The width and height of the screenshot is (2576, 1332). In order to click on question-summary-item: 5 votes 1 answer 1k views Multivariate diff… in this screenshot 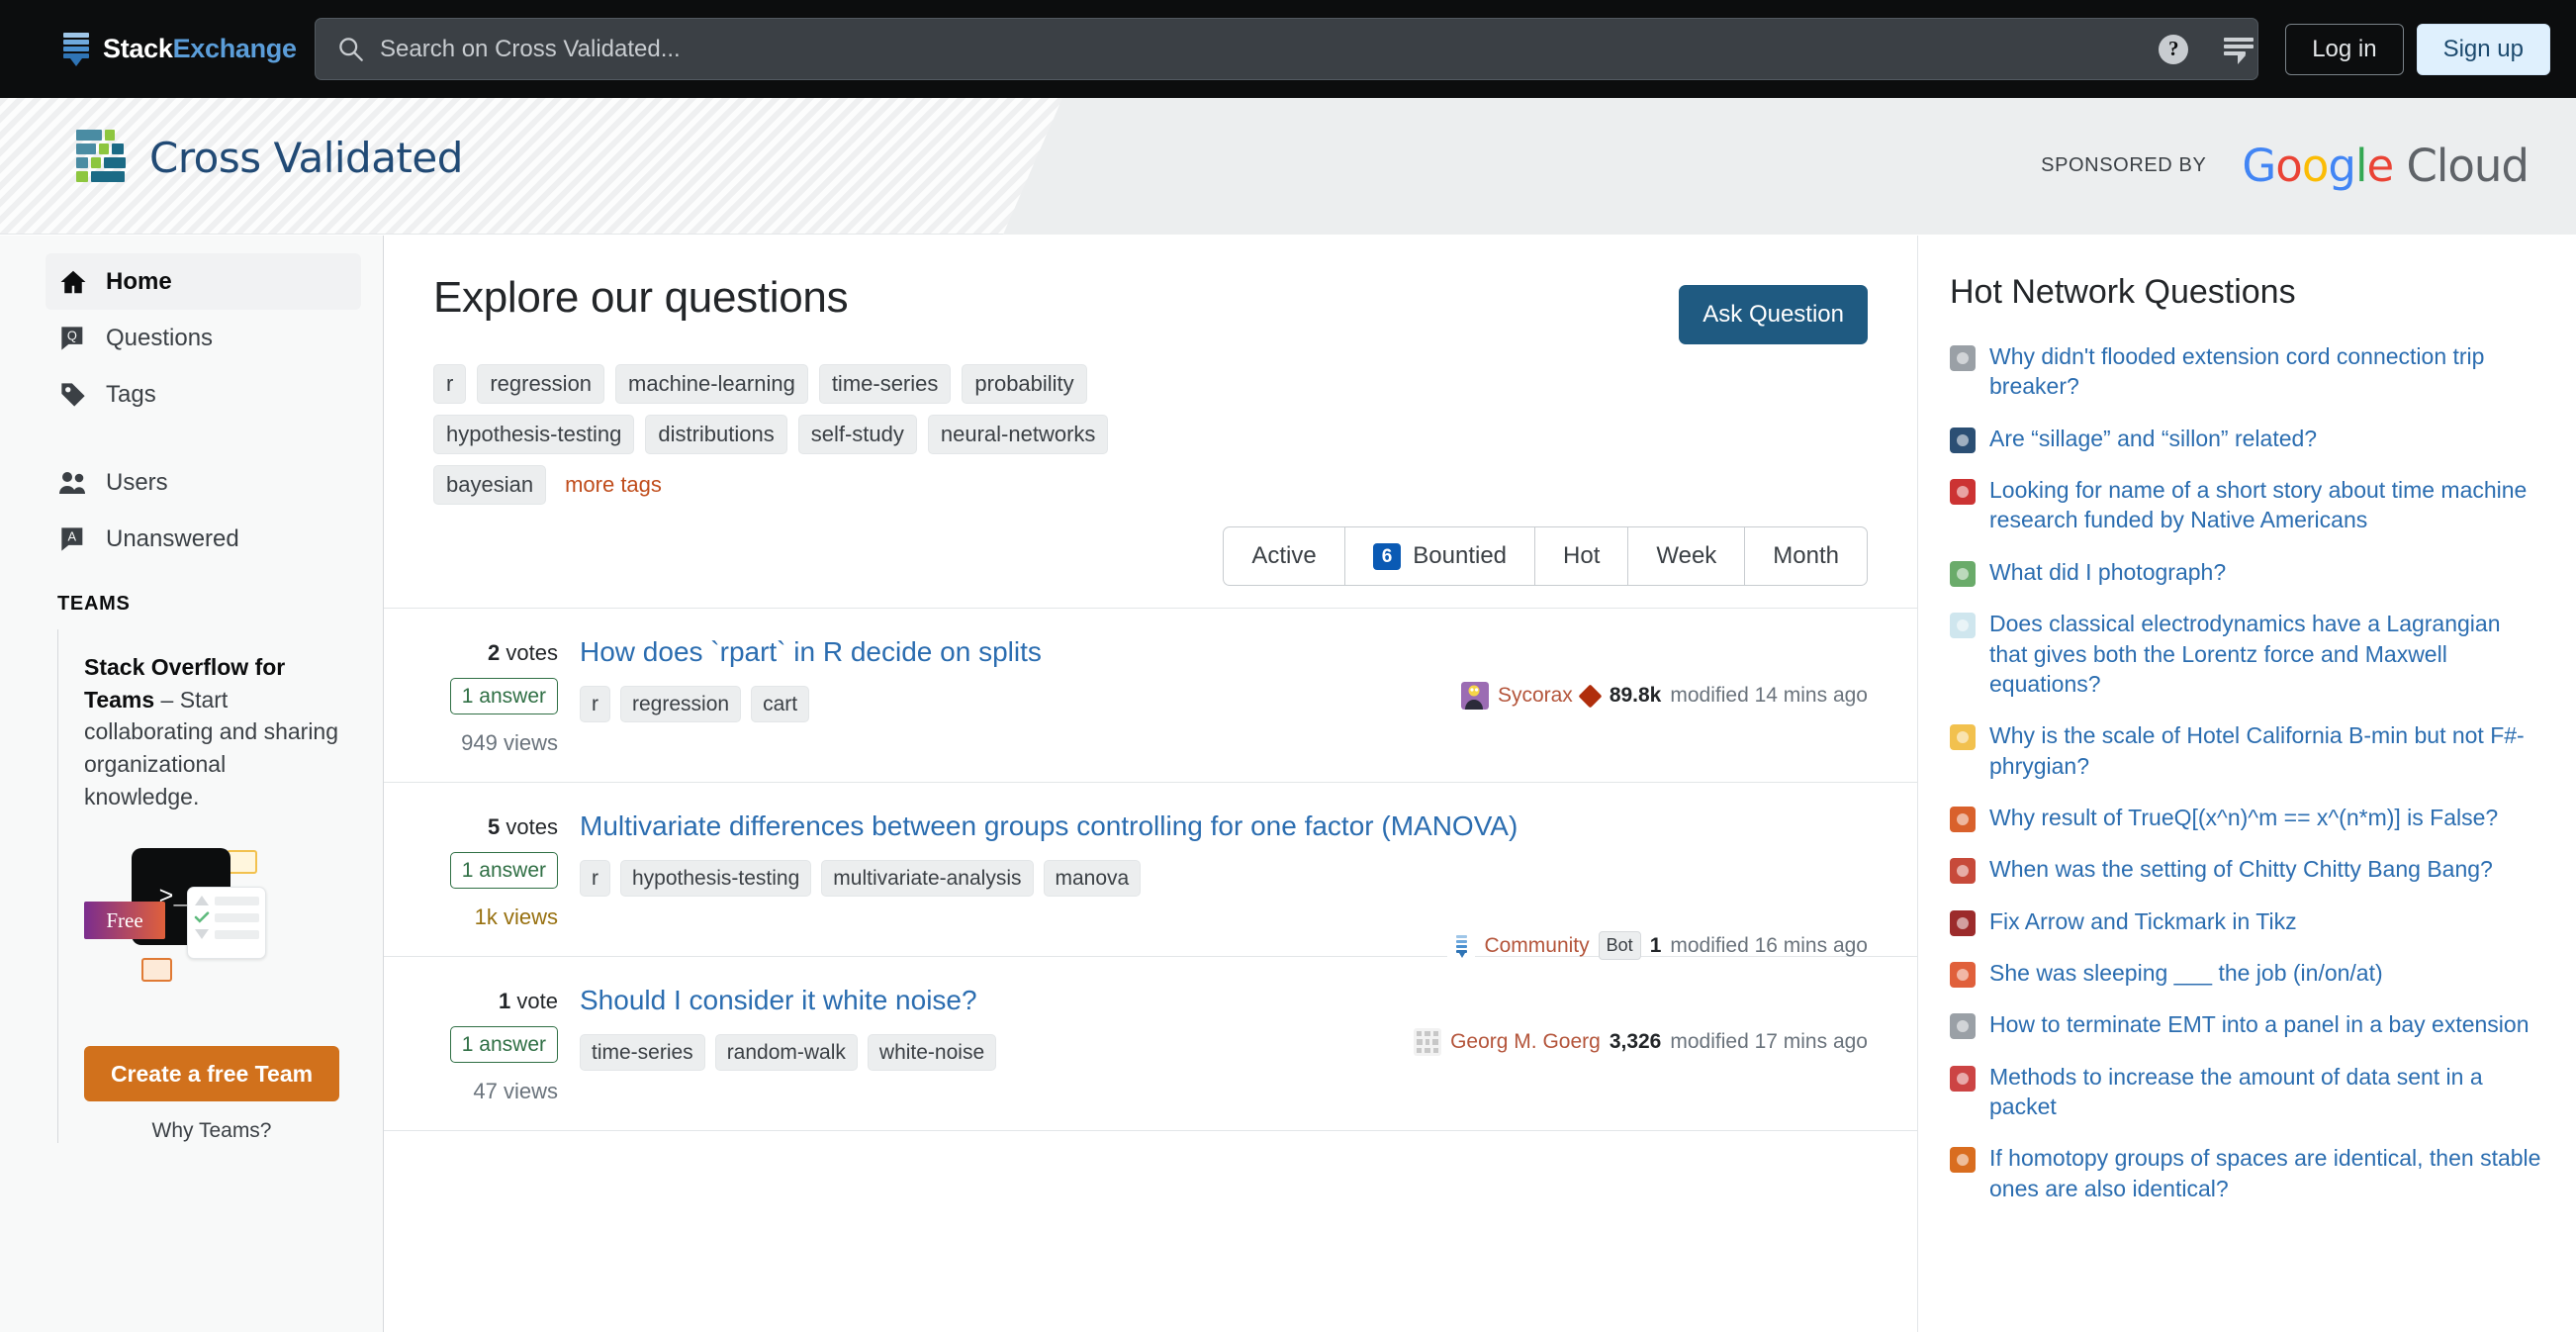, I will do `click(1150, 872)`.